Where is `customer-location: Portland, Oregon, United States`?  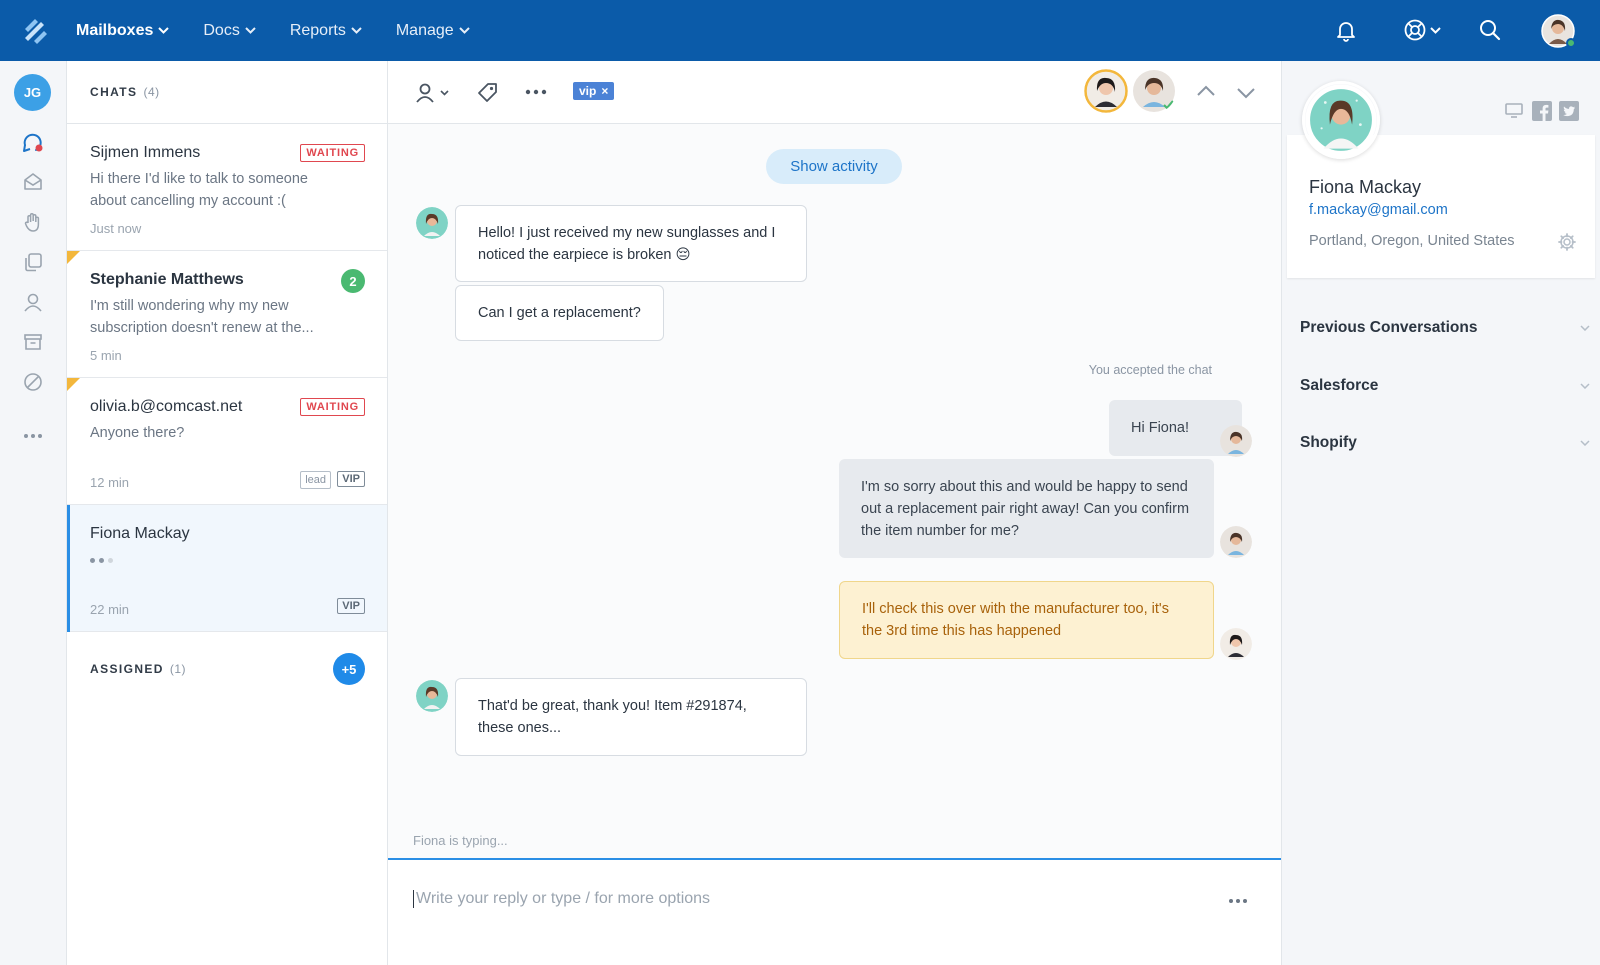
customer-location: Portland, Oregon, United States is located at coordinates (1412, 241).